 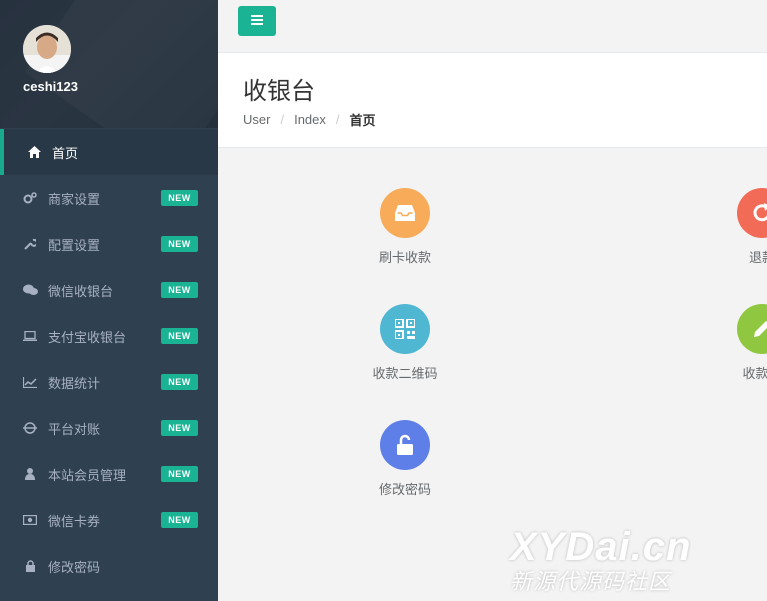 What do you see at coordinates (50, 86) in the screenshot?
I see `username: ceshi123` at bounding box center [50, 86].